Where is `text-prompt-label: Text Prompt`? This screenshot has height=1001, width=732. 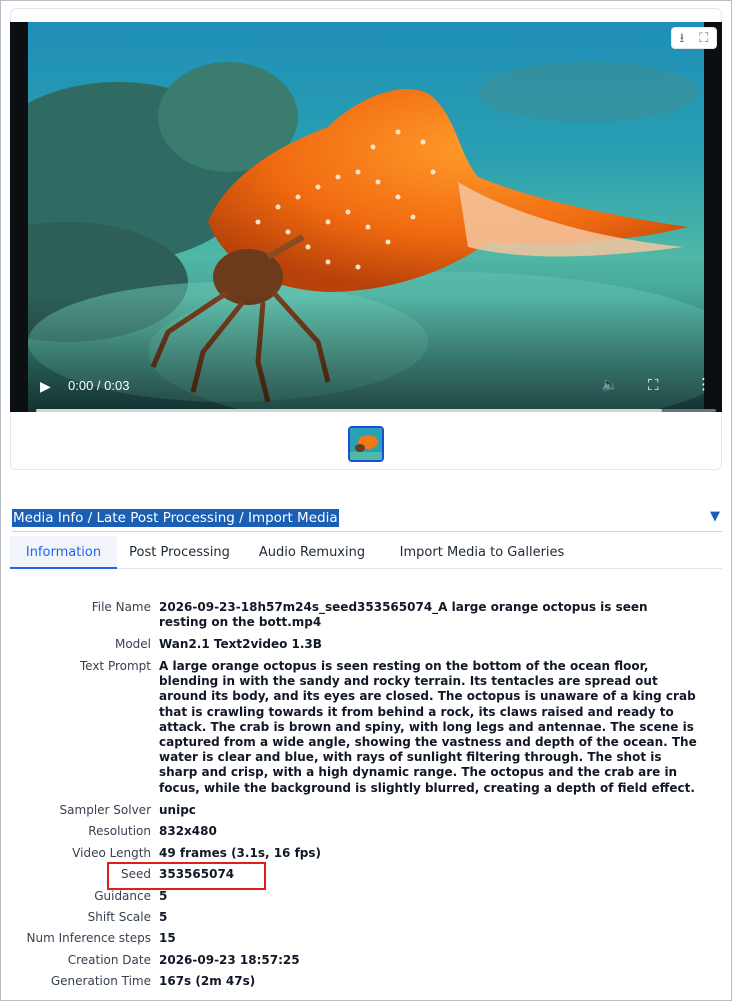 text-prompt-label: Text Prompt is located at coordinates (115, 666).